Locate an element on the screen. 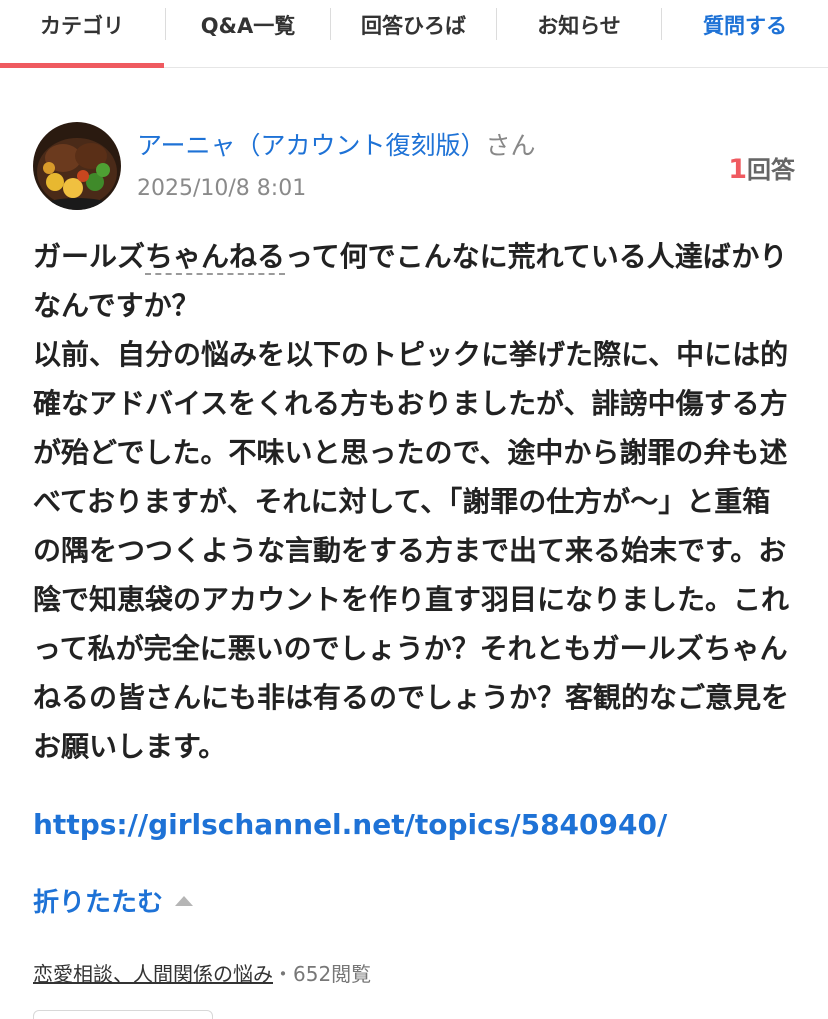  answer-count-link: 1回答 is located at coordinates (761, 167).